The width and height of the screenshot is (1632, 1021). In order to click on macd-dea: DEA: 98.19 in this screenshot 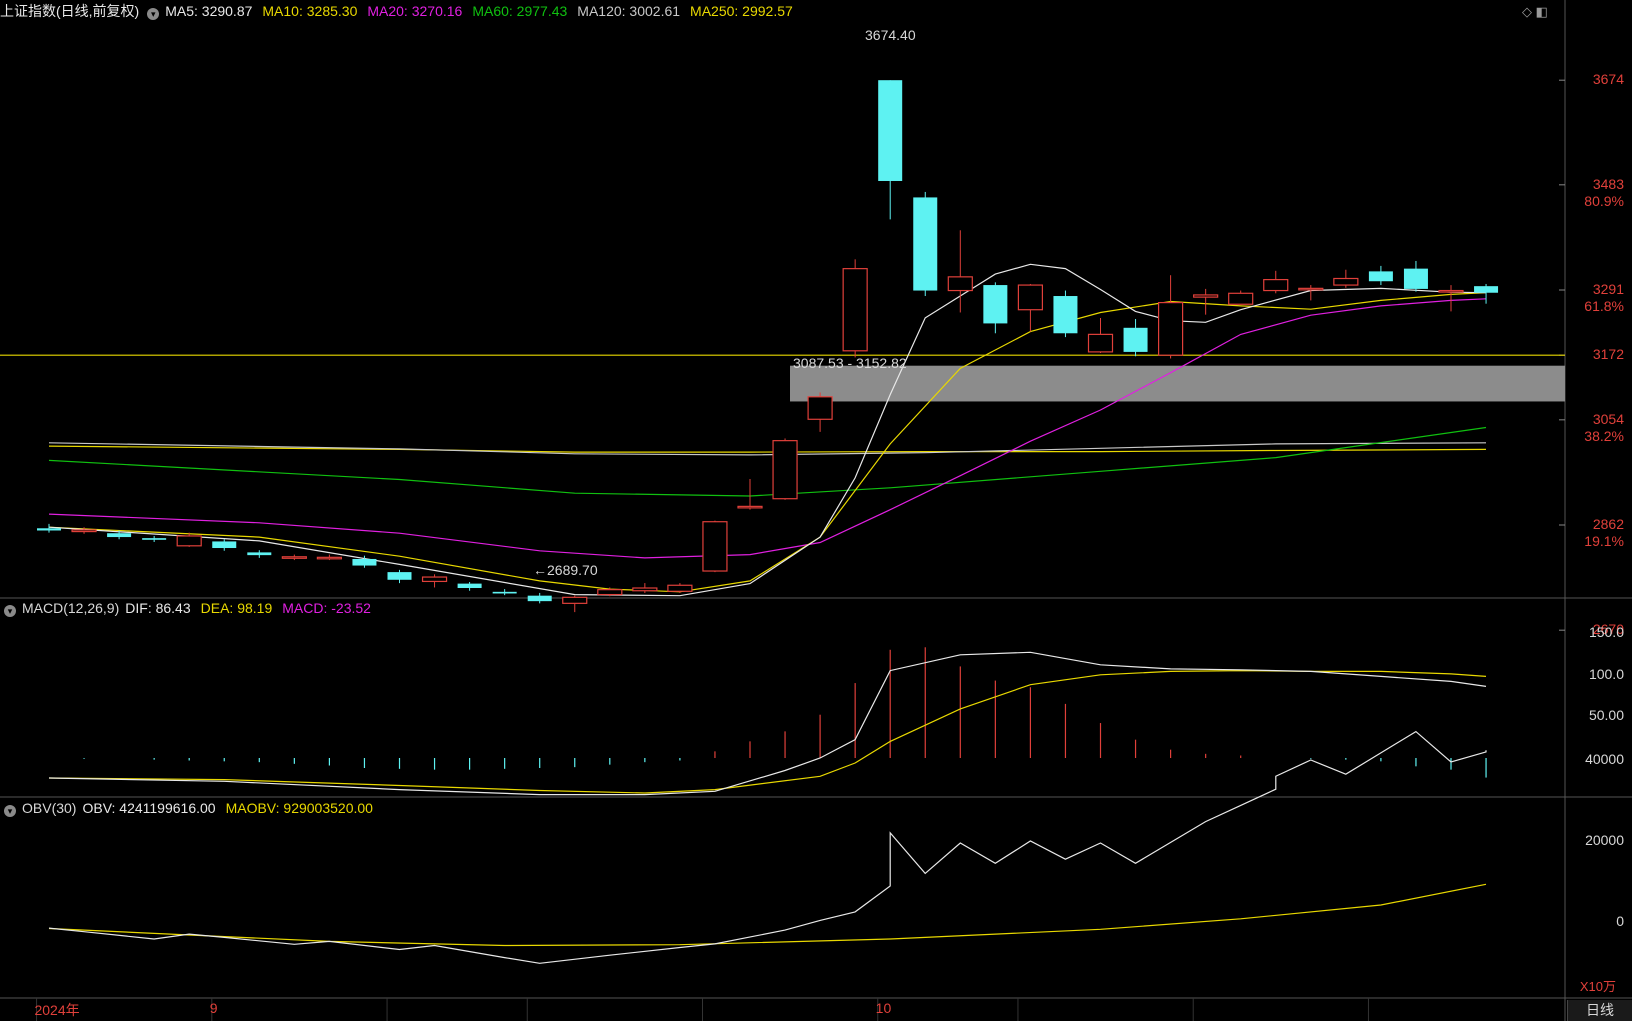, I will do `click(236, 608)`.